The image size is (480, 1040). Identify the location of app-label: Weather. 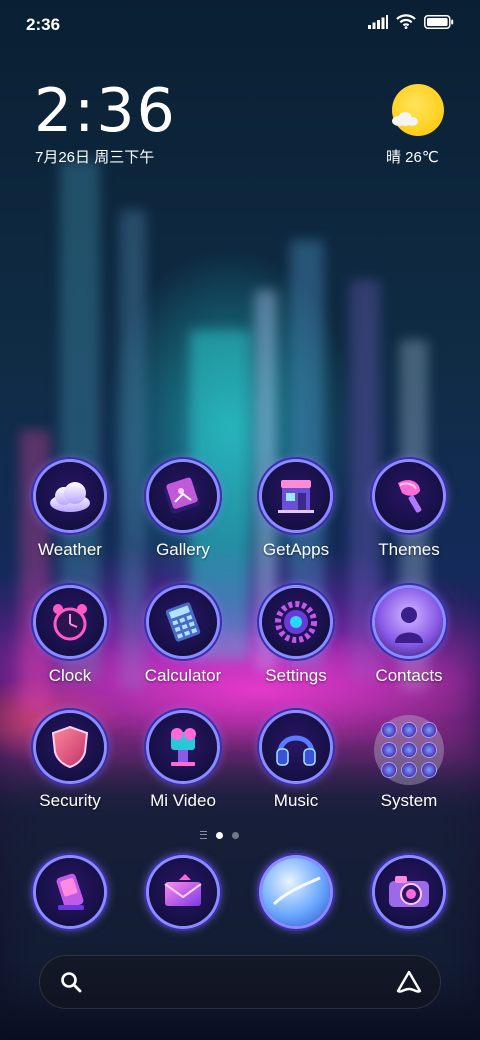
(70, 549).